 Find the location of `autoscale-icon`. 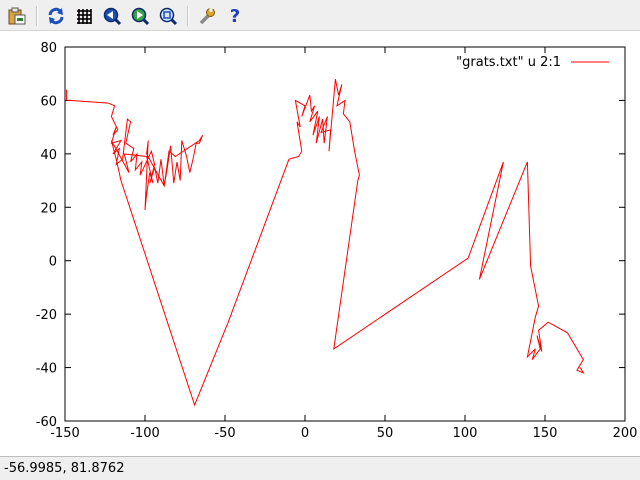

autoscale-icon is located at coordinates (168, 16).